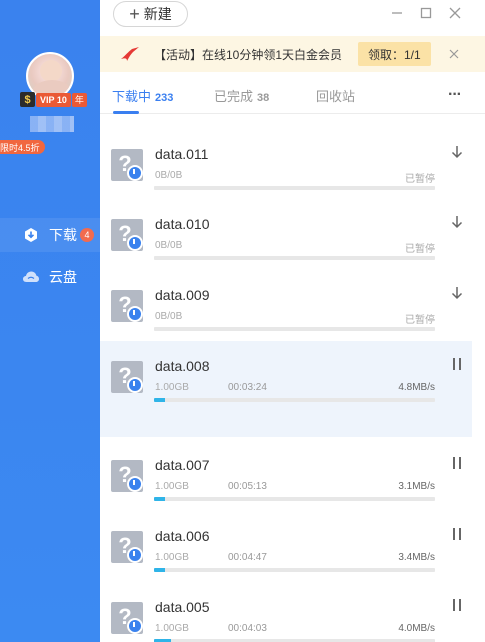  I want to click on minimize-button, so click(397, 13).